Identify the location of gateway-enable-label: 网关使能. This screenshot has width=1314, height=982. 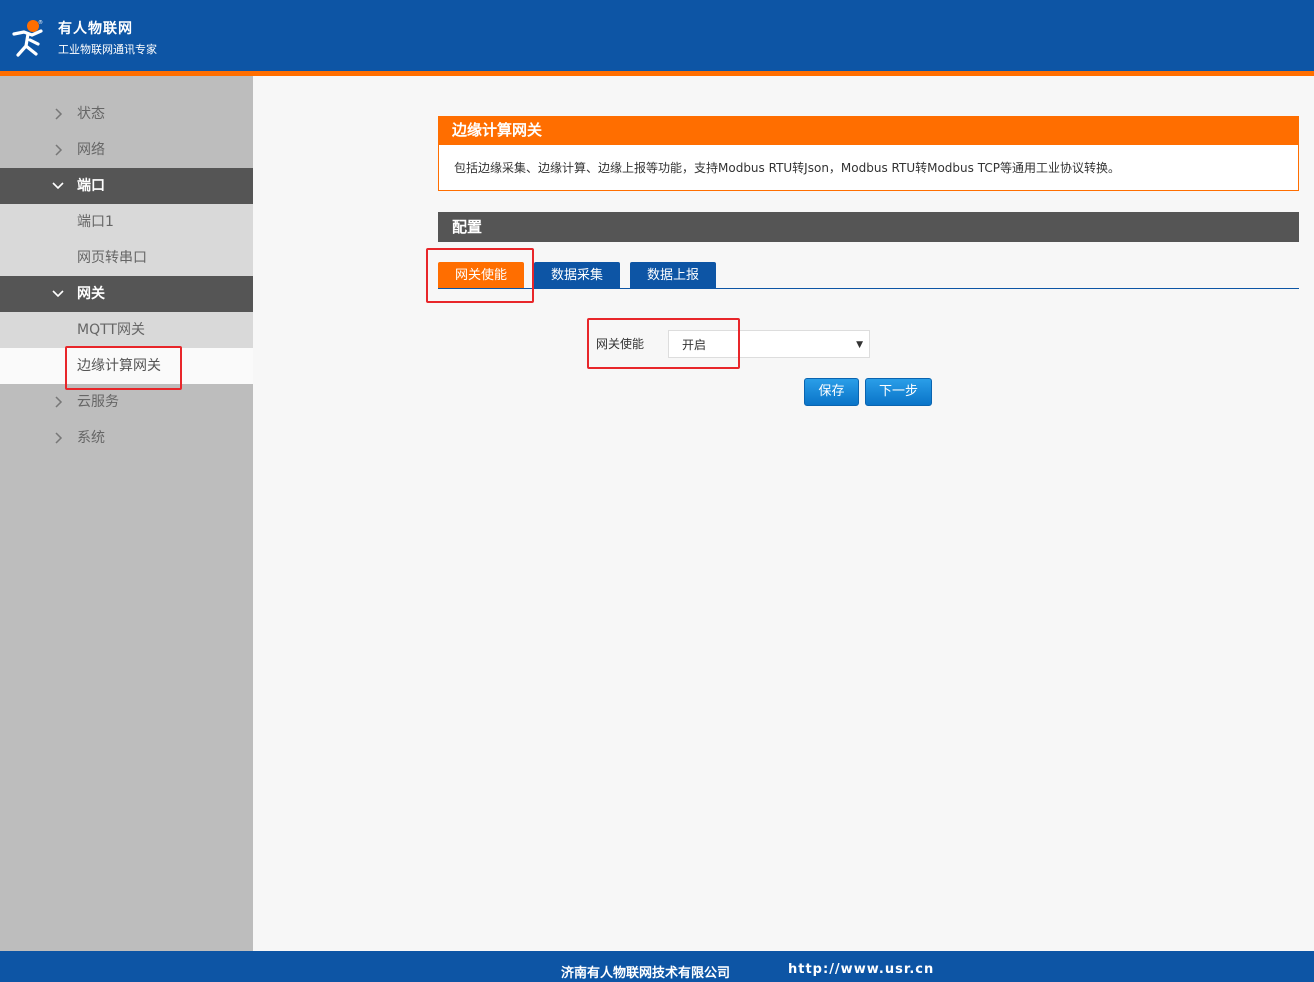
(620, 344).